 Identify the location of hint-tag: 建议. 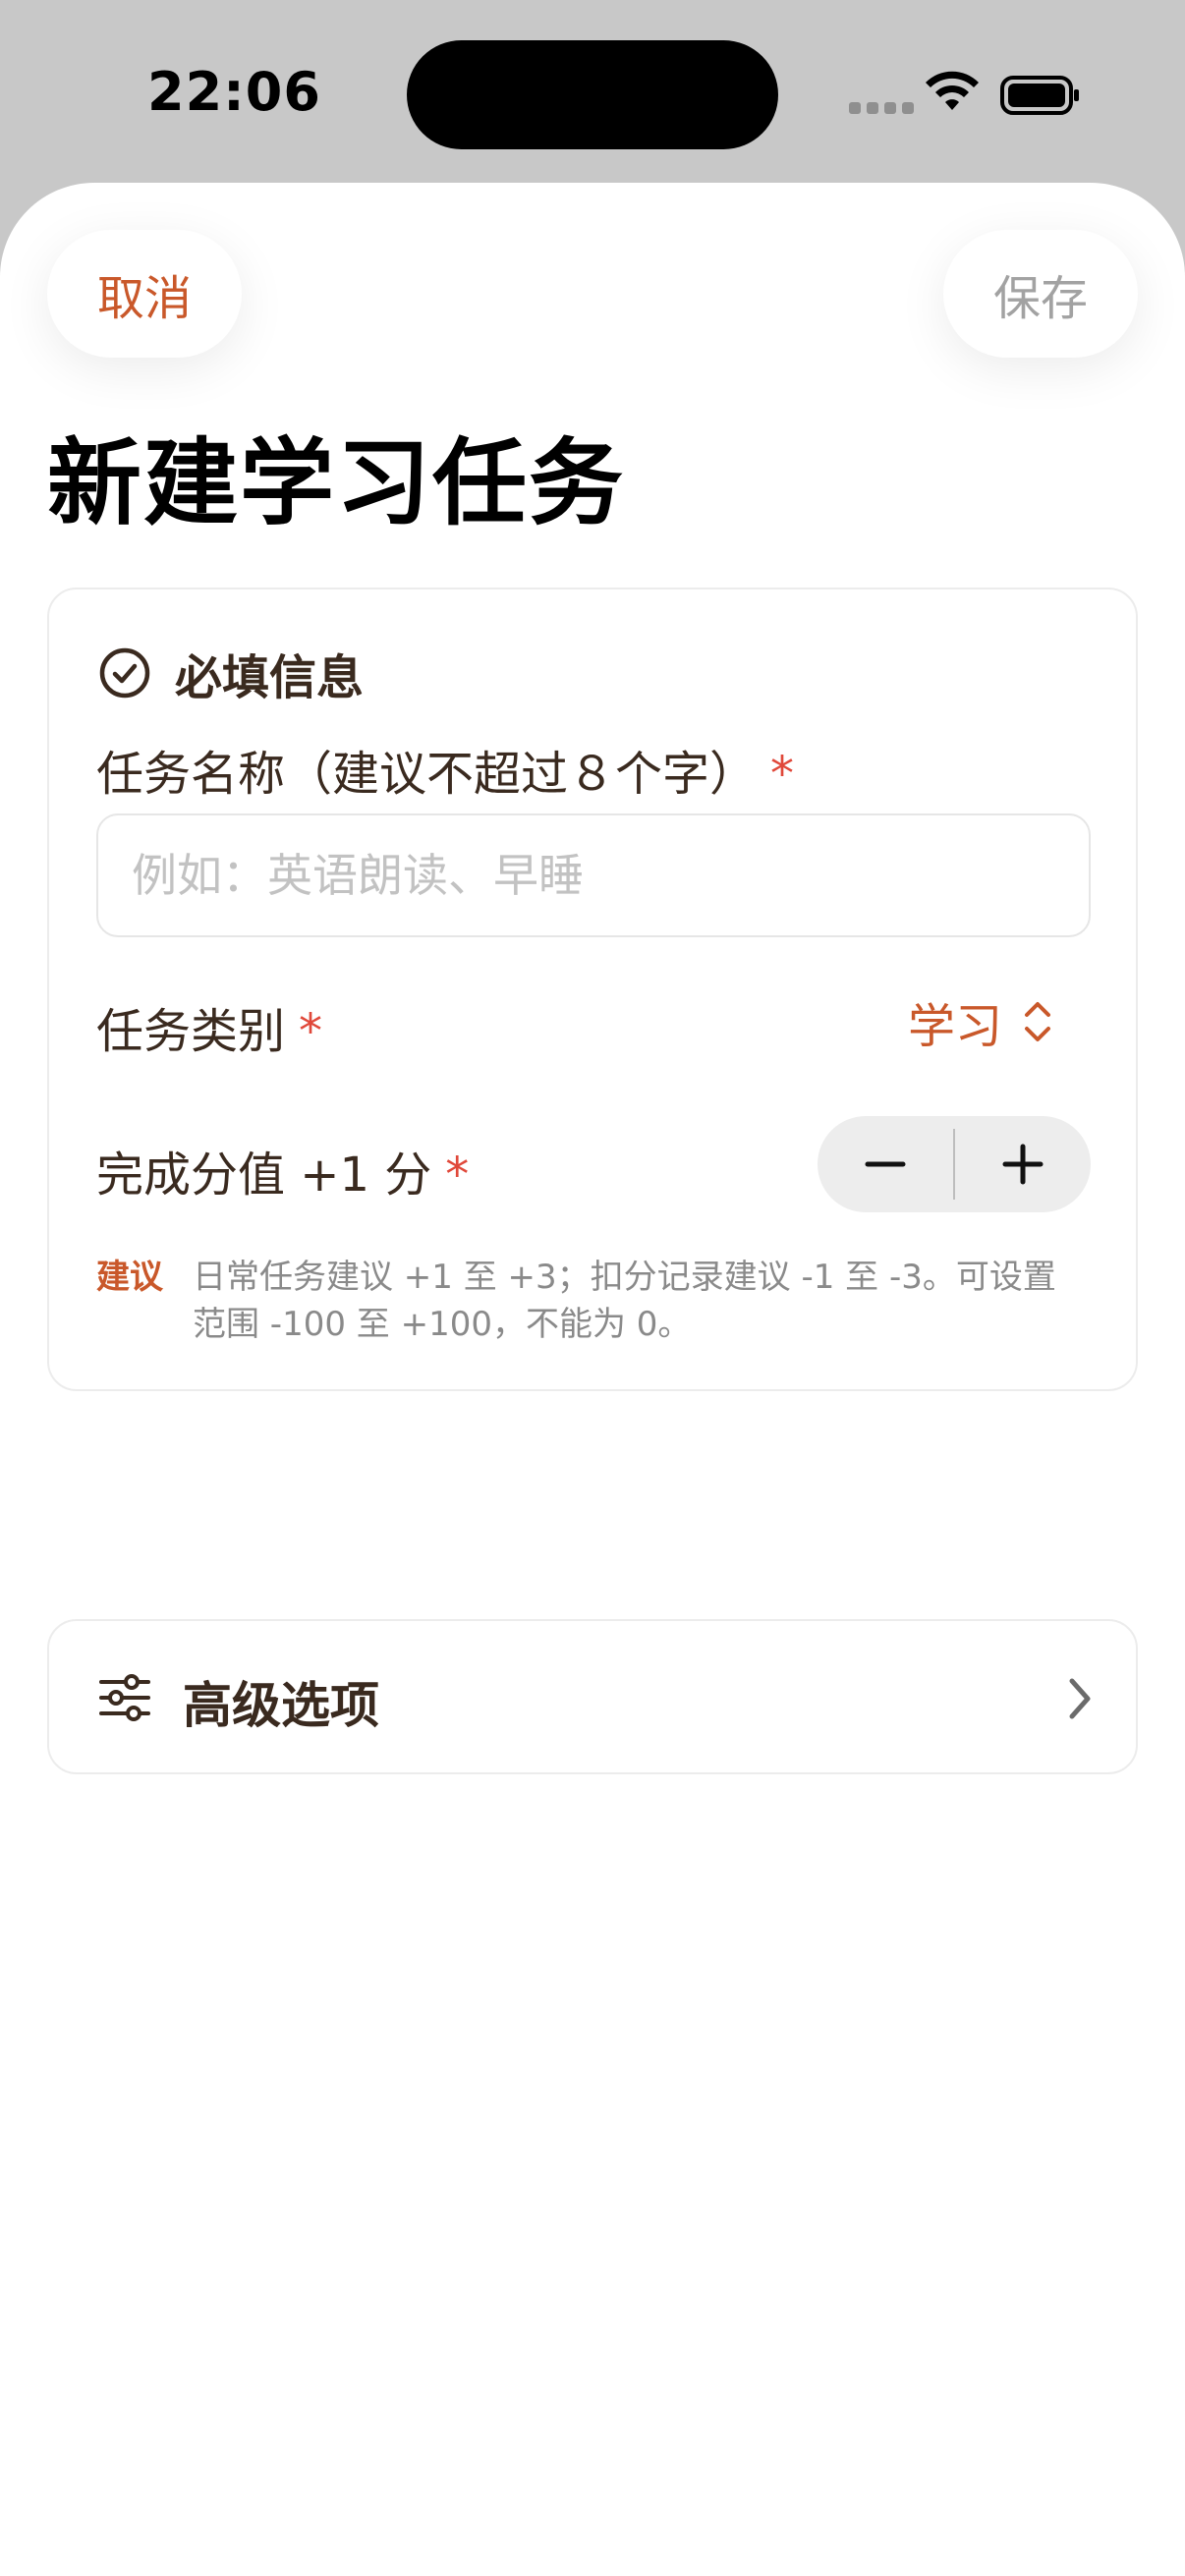
(130, 1277).